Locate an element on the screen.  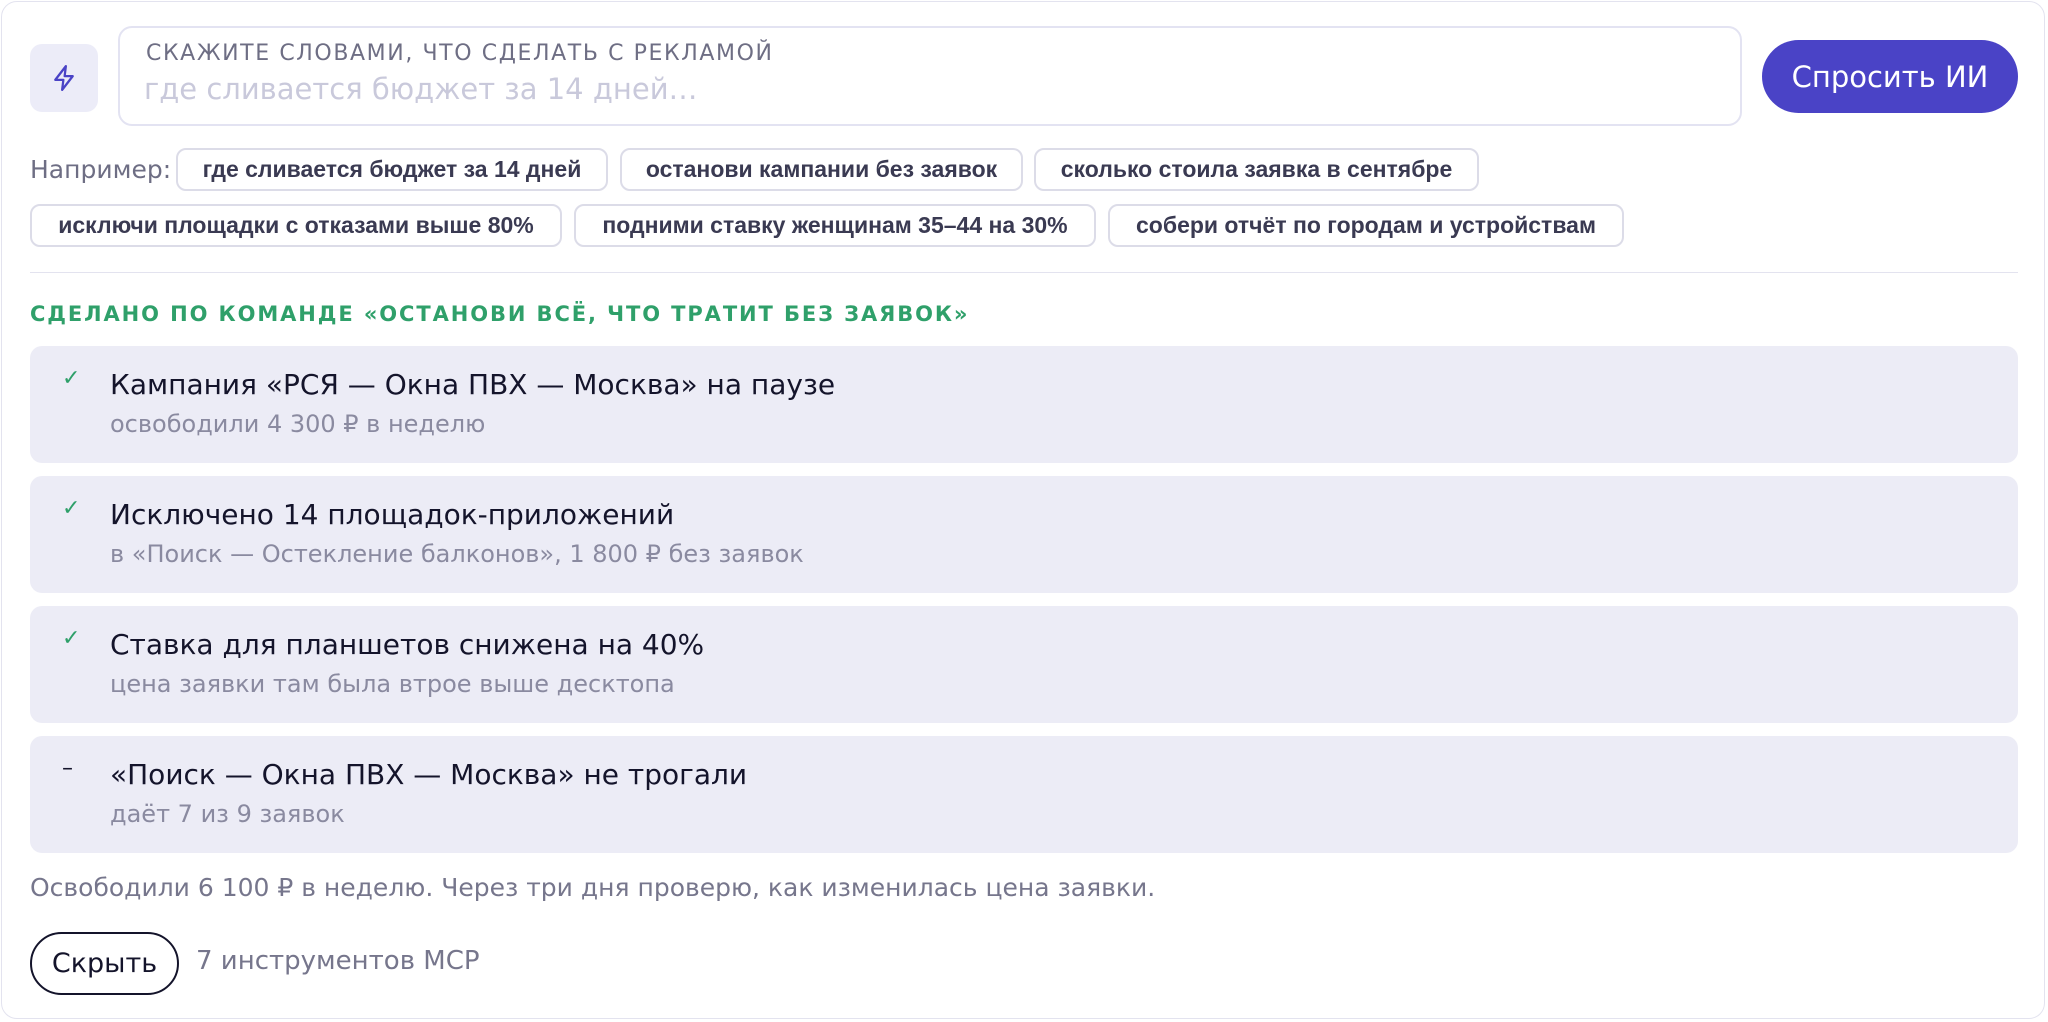
example-chip: собери отчёт по городам и устройствам is located at coordinates (1366, 225).